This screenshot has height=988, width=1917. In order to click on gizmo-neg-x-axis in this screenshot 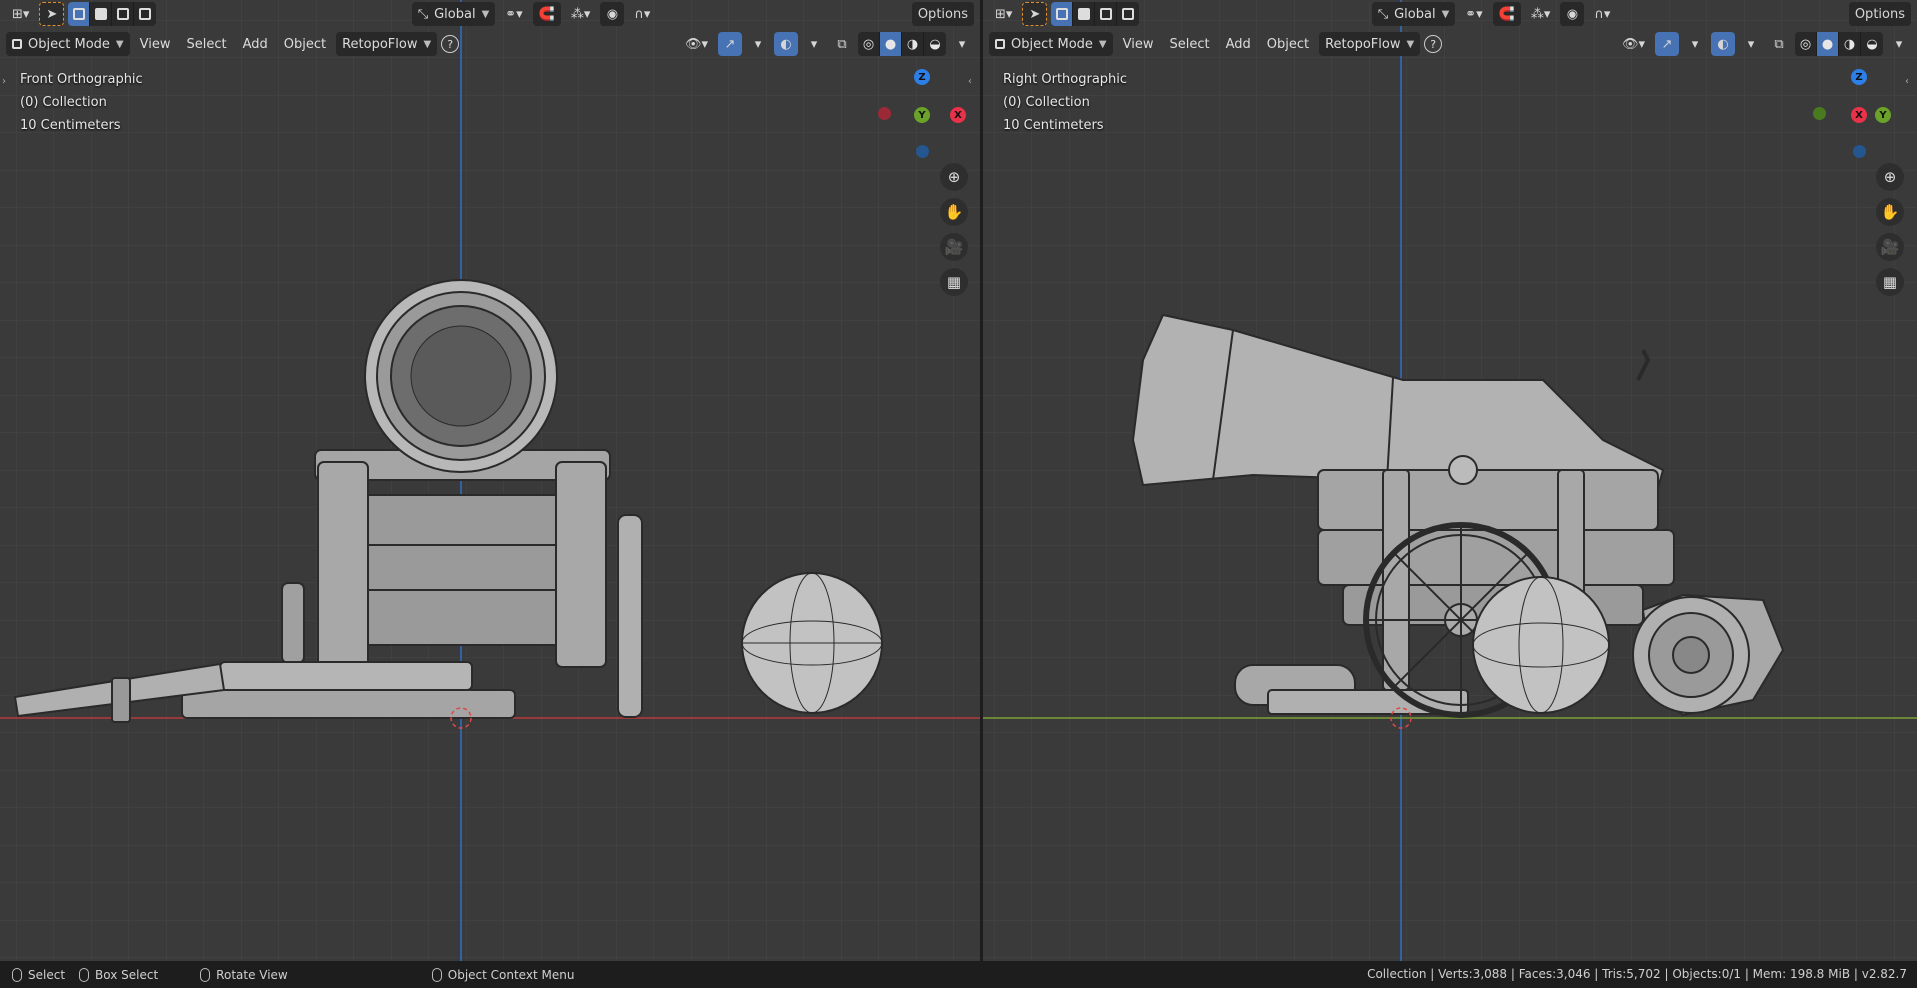, I will do `click(884, 113)`.